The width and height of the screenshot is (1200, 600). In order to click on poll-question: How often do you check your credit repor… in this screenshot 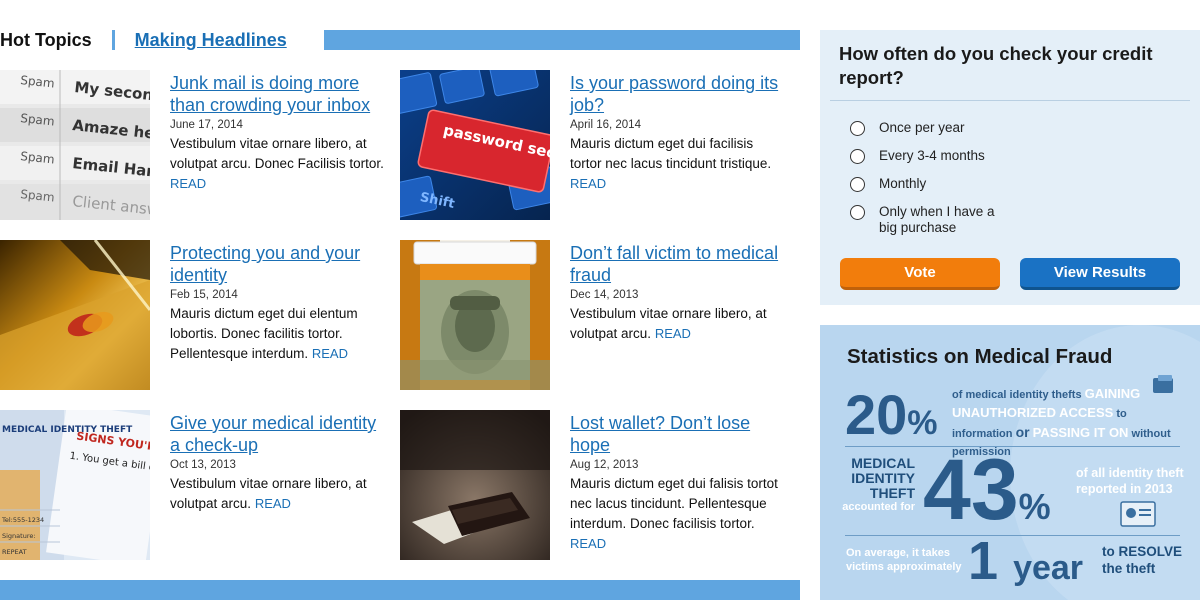, I will do `click(996, 65)`.